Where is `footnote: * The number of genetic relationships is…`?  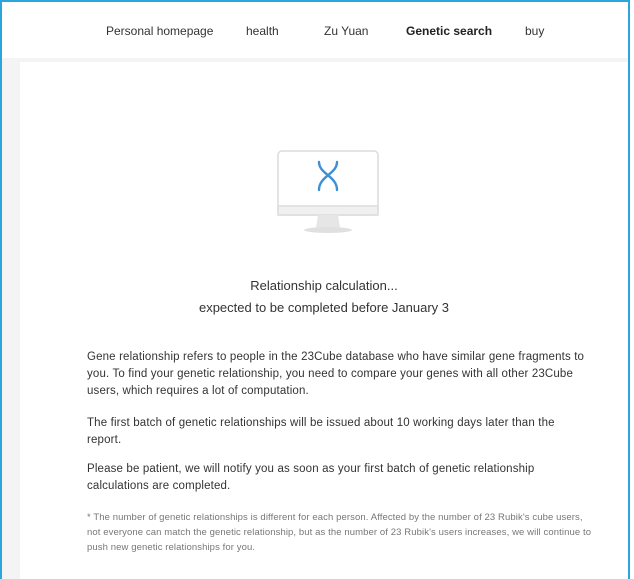
footnote: * The number of genetic relationships is… is located at coordinates (339, 532).